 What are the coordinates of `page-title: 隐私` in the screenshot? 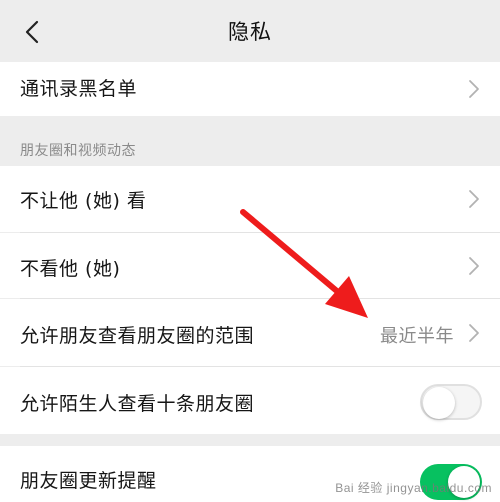 It's located at (250, 32).